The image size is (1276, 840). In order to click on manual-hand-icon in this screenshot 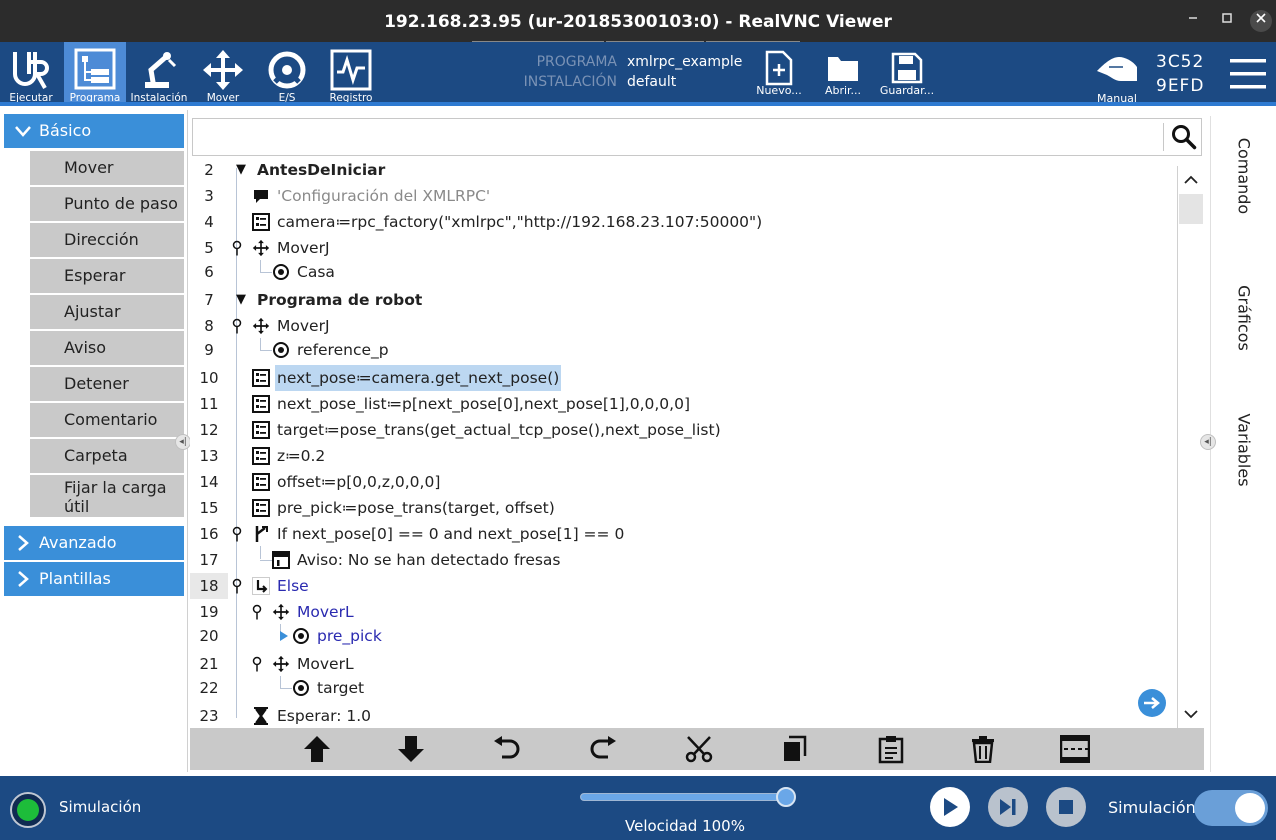, I will do `click(1117, 68)`.